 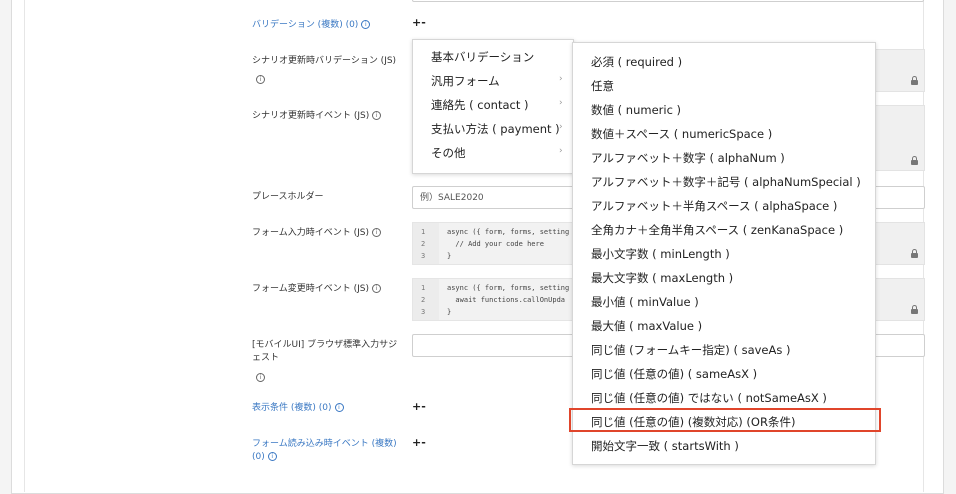 What do you see at coordinates (899, 299) in the screenshot?
I see `change-event-editor-right` at bounding box center [899, 299].